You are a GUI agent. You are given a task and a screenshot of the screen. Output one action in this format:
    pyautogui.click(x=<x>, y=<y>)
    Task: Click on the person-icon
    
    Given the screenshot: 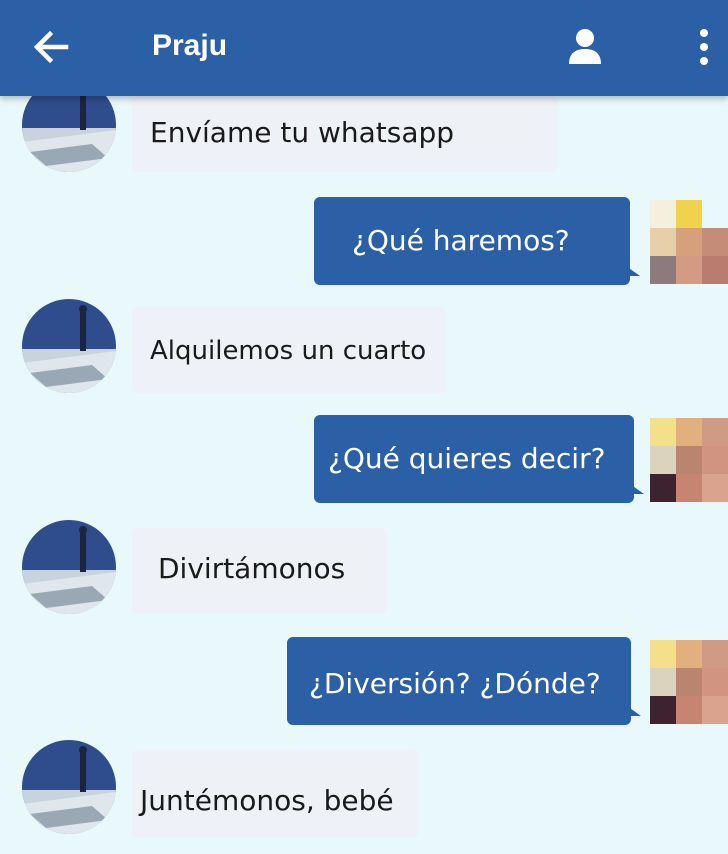 What is the action you would take?
    pyautogui.click(x=585, y=46)
    